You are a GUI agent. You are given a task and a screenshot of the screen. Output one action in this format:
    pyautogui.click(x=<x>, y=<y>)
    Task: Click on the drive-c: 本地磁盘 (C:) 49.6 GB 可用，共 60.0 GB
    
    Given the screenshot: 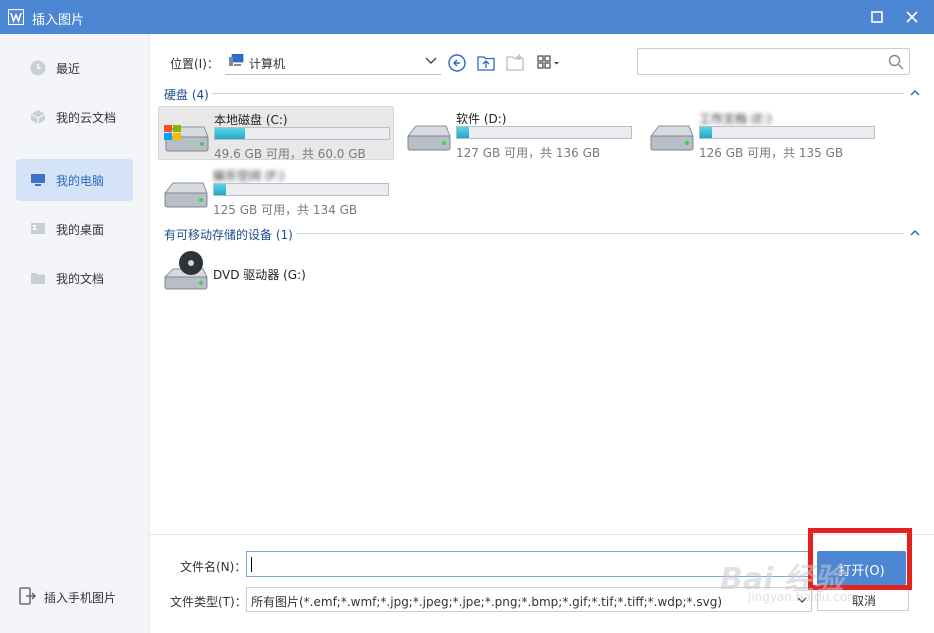 What is the action you would take?
    pyautogui.click(x=276, y=133)
    